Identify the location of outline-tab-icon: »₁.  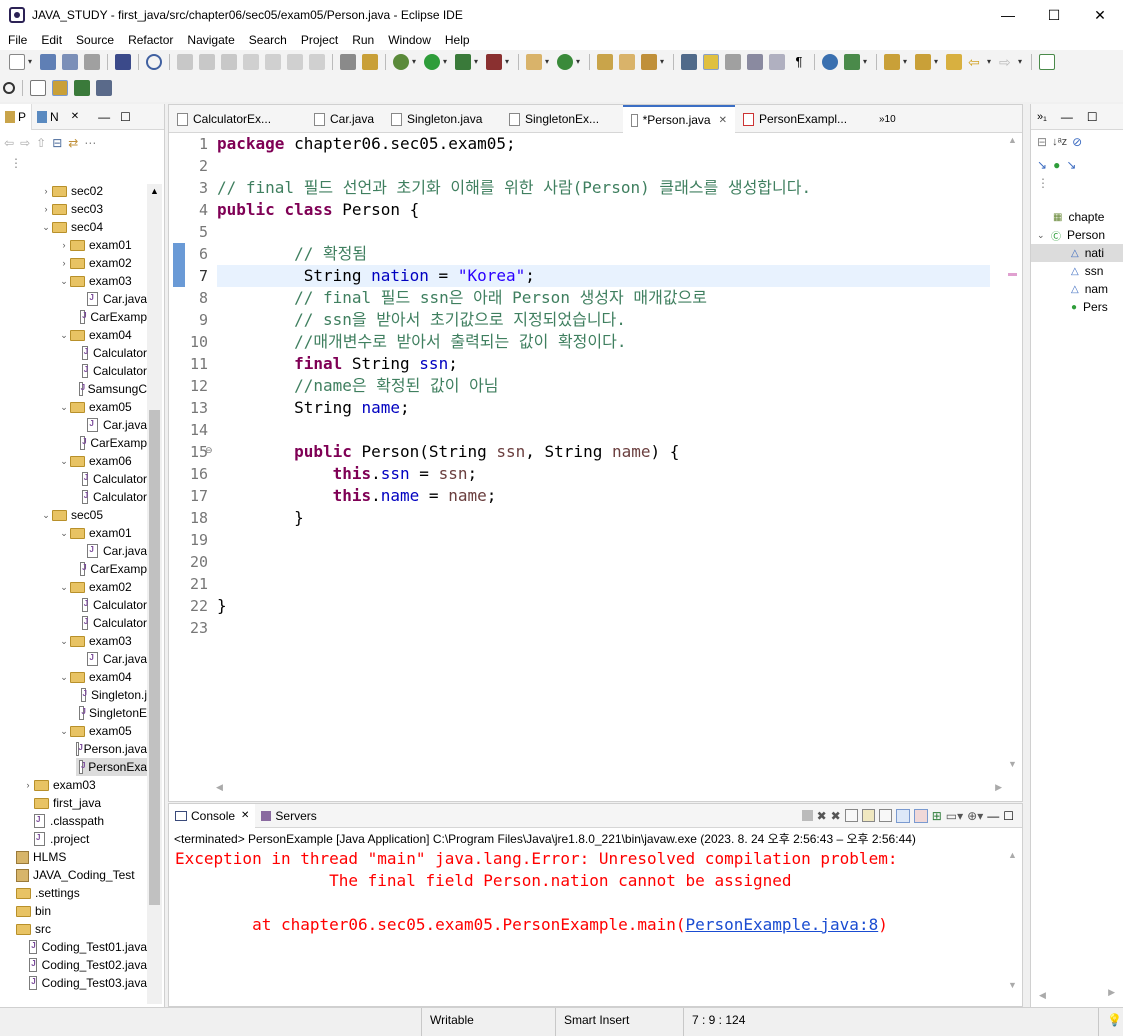
(1042, 117).